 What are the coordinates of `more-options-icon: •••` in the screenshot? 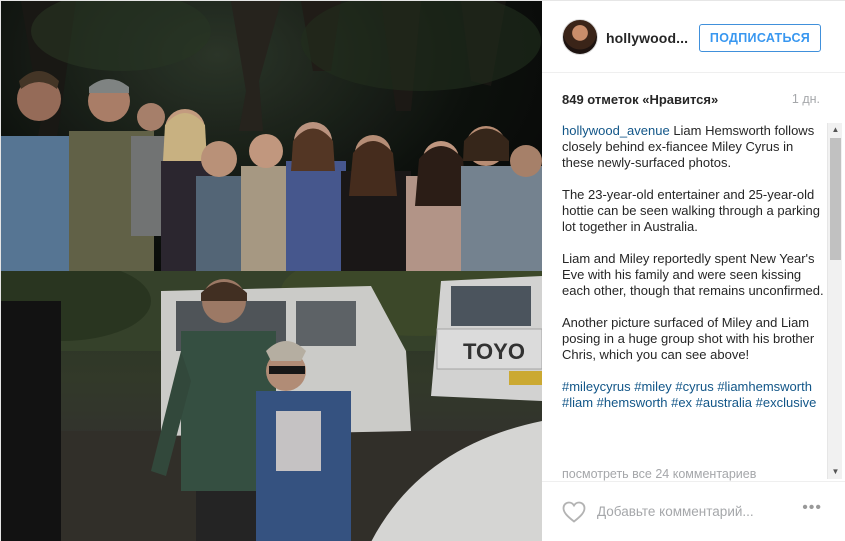 It's located at (812, 508).